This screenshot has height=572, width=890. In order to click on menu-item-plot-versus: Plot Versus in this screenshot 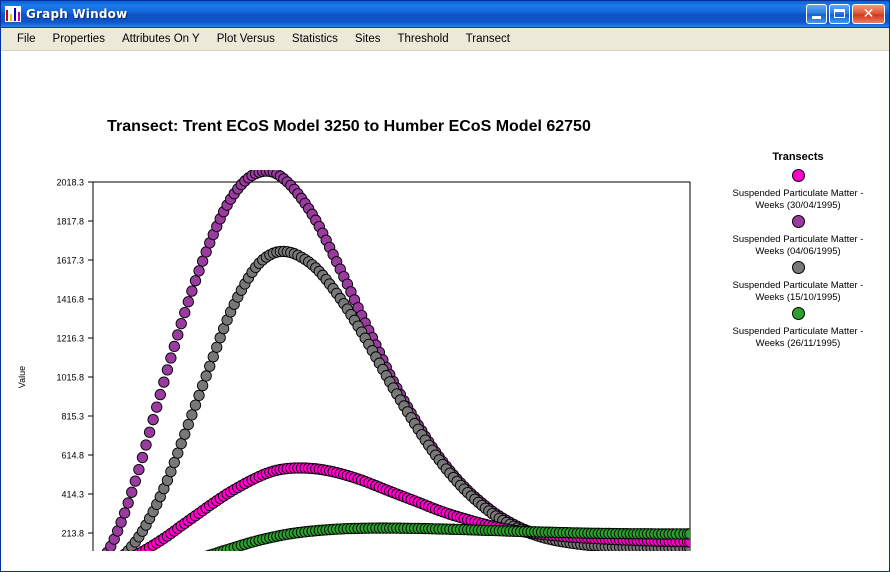, I will do `click(246, 39)`.